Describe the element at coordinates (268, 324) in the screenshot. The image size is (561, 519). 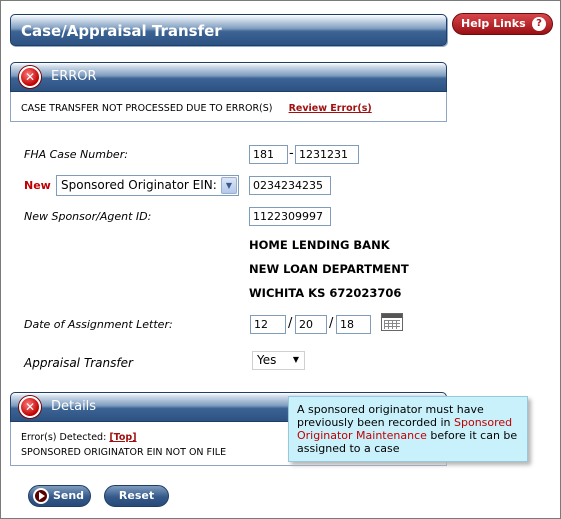
I see `date-month-input` at that location.